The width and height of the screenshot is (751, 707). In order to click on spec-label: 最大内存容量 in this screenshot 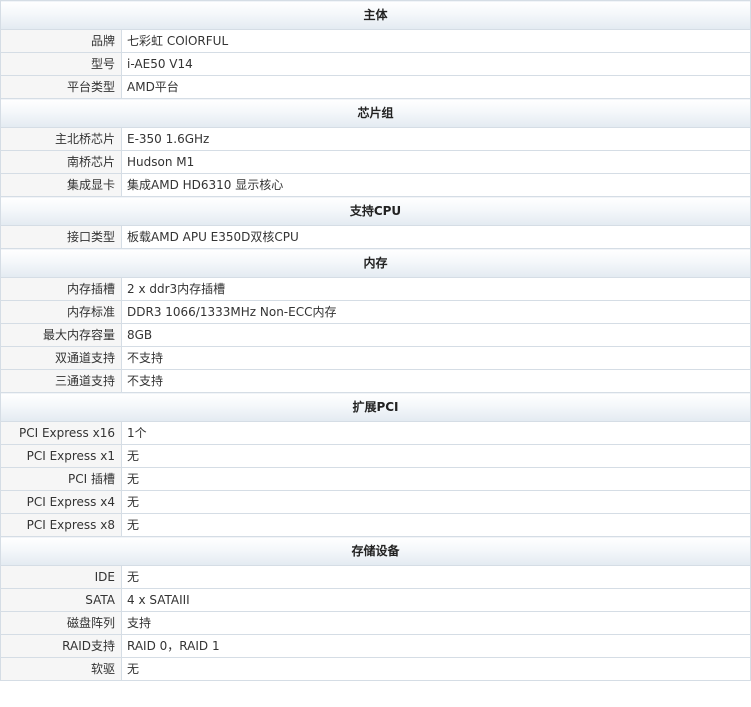, I will do `click(61, 335)`.